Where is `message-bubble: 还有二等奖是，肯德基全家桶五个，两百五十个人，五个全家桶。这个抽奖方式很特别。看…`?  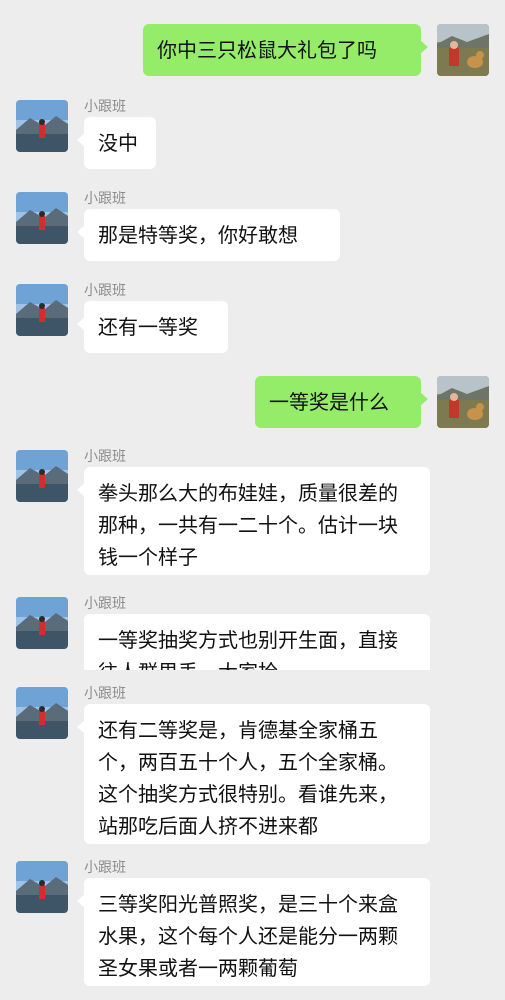
message-bubble: 还有二等奖是，肯德基全家桶五个，两百五十个人，五个全家桶。这个抽奖方式很特别。看… is located at coordinates (253, 774).